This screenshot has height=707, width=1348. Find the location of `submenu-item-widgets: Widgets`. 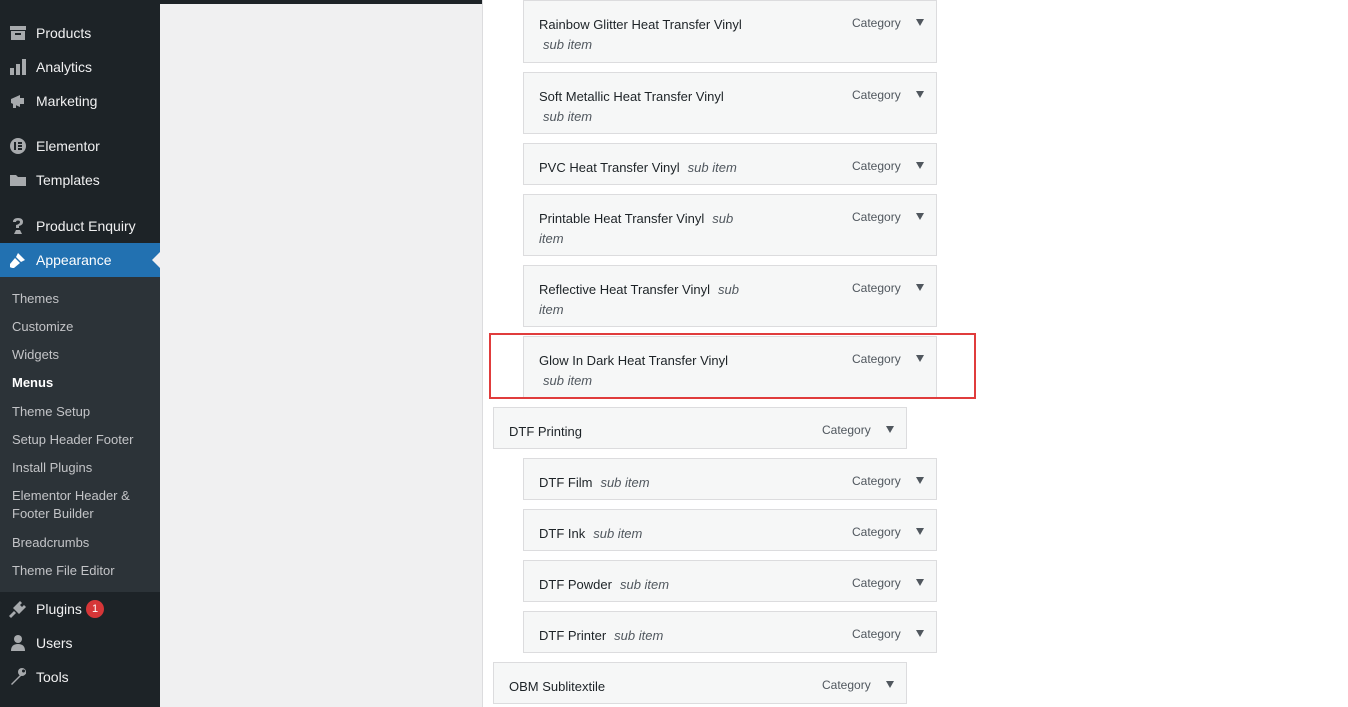

submenu-item-widgets: Widgets is located at coordinates (82, 355).